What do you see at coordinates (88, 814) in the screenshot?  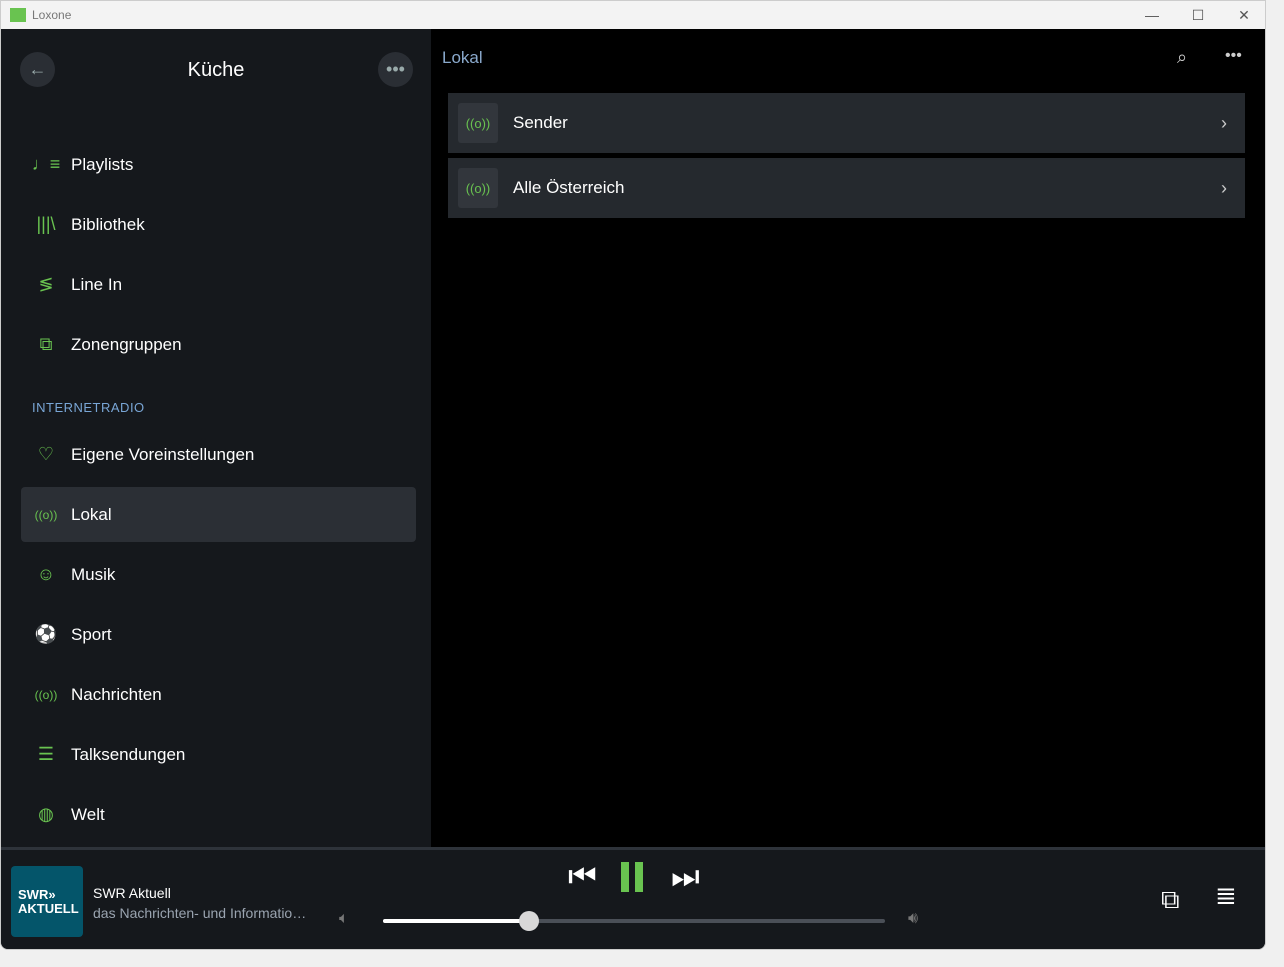 I see `item-label: Welt` at bounding box center [88, 814].